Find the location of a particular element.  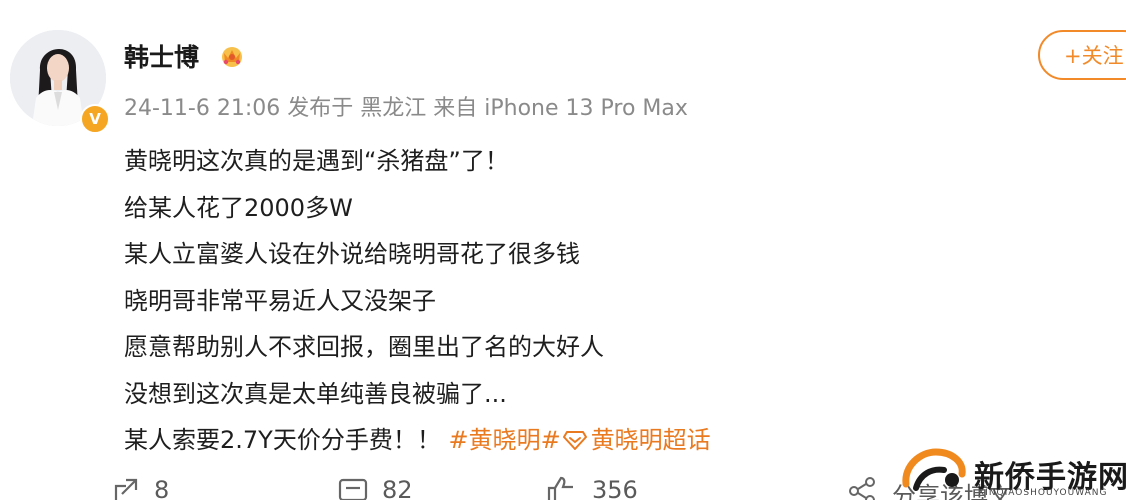

vip-crown-icon is located at coordinates (232, 56).